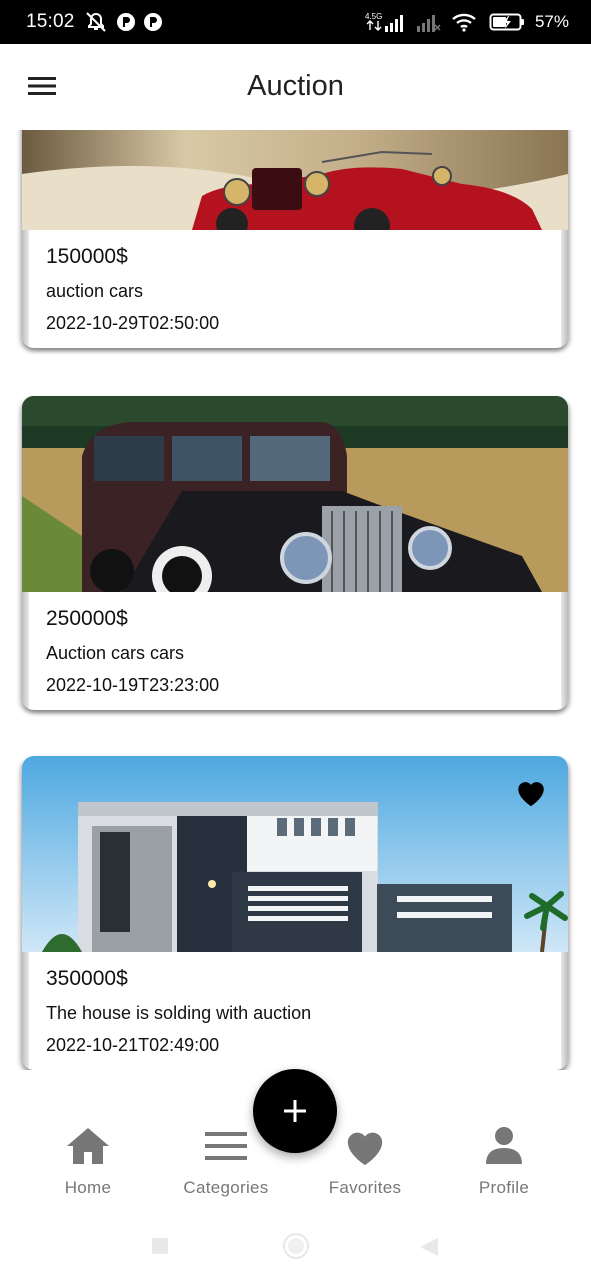 Image resolution: width=591 pixels, height=1280 pixels. What do you see at coordinates (133, 1045) in the screenshot?
I see `listing-date: 2022-10-21T02:49:00` at bounding box center [133, 1045].